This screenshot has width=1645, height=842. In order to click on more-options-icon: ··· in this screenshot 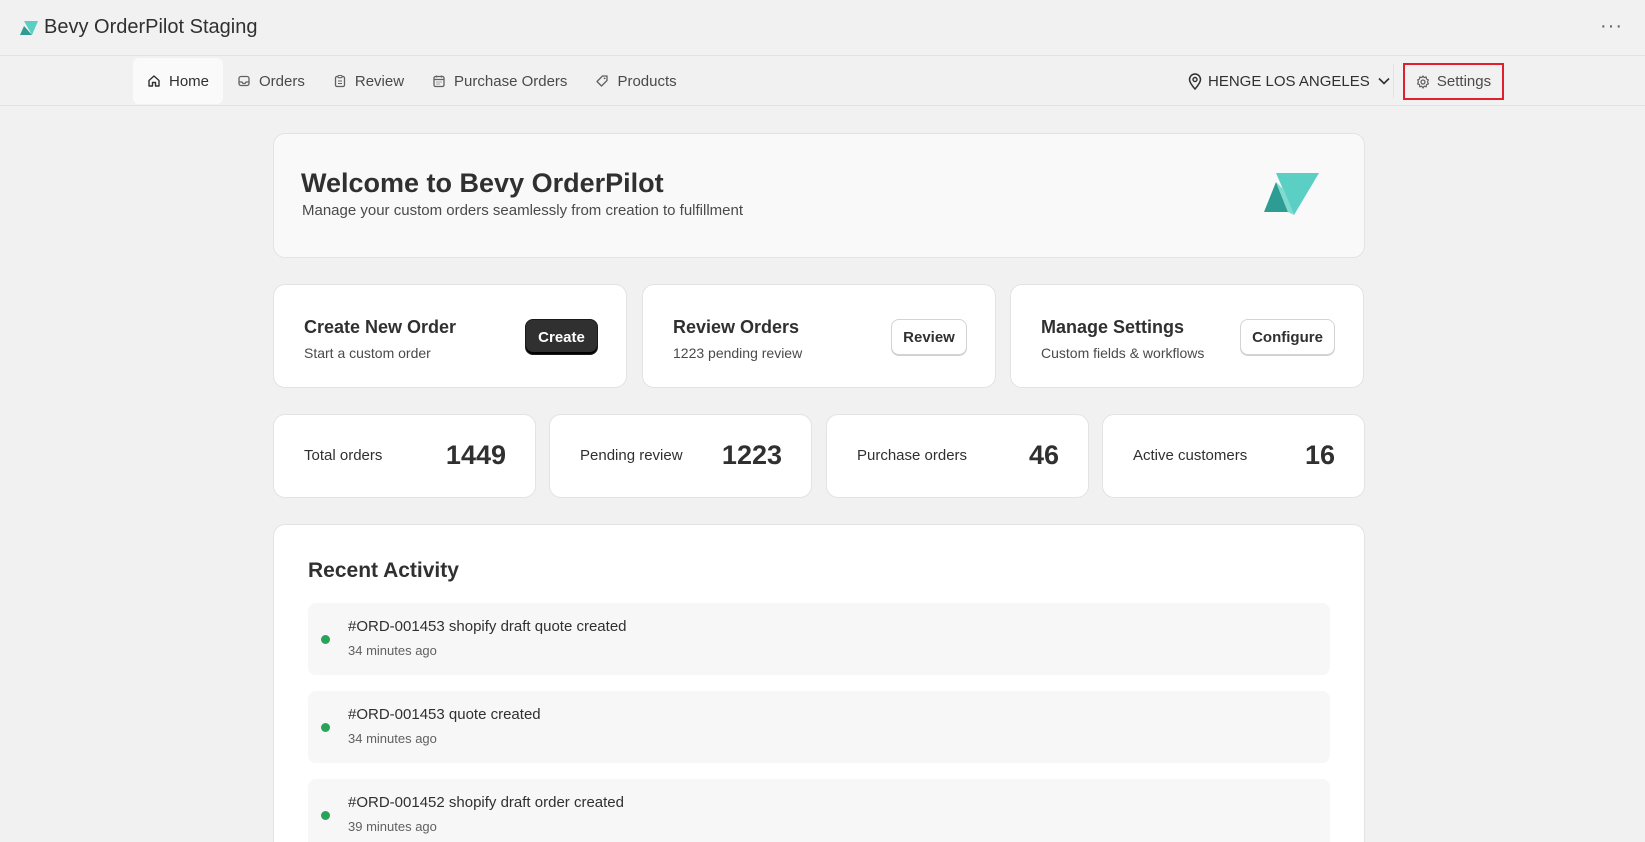, I will do `click(1611, 26)`.